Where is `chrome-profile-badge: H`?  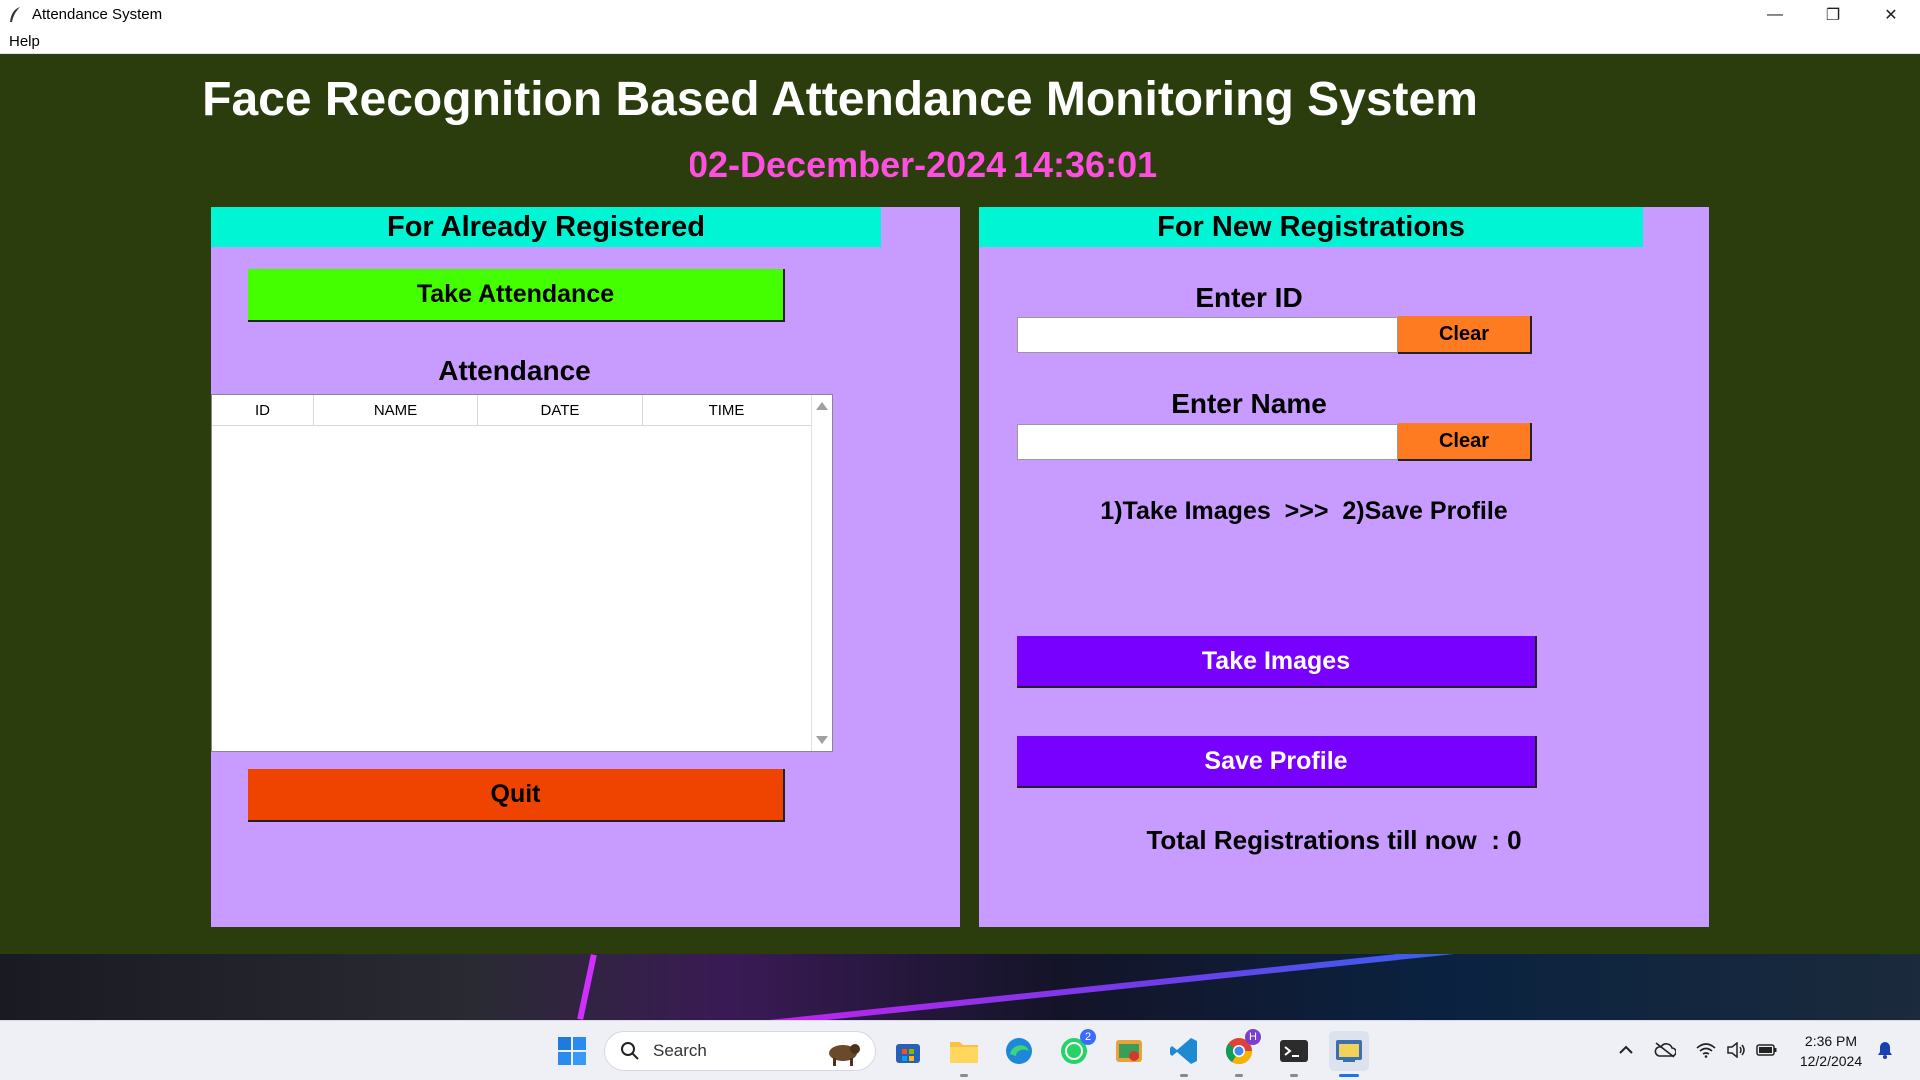 chrome-profile-badge: H is located at coordinates (1253, 1037).